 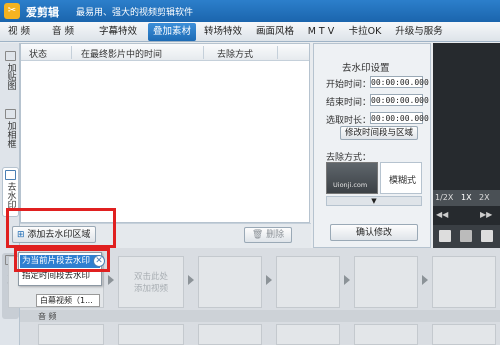 I want to click on tab-karaoke: 卡拉OK, so click(x=365, y=32).